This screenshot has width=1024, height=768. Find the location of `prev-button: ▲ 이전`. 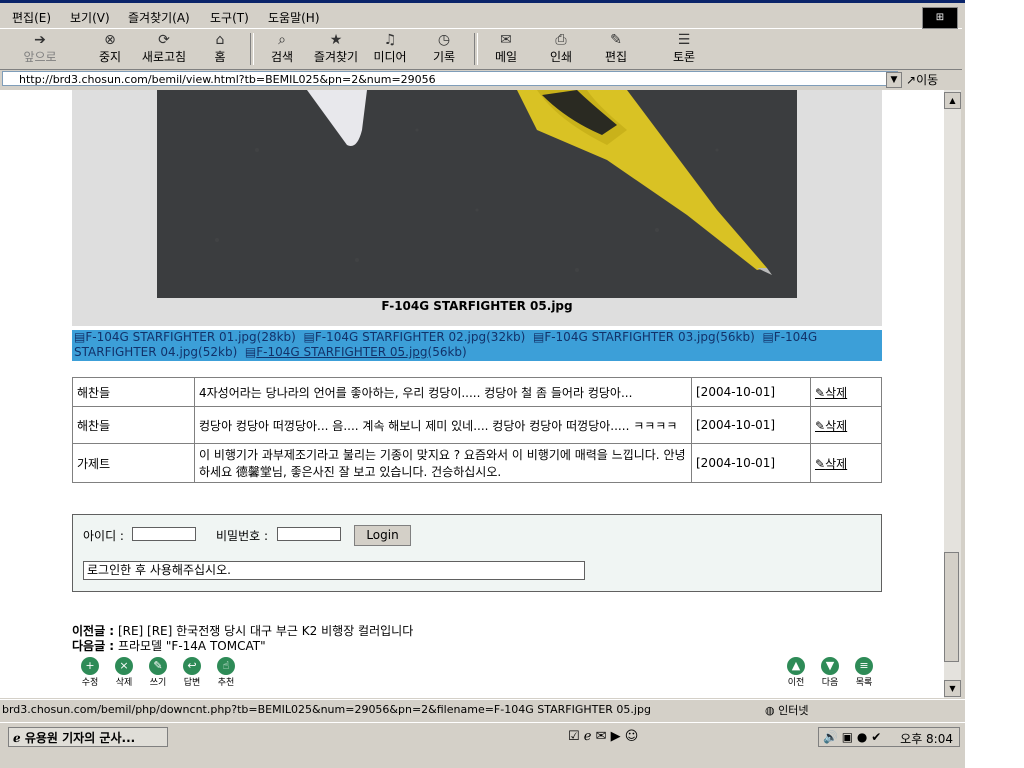

prev-button: ▲ 이전 is located at coordinates (796, 672).